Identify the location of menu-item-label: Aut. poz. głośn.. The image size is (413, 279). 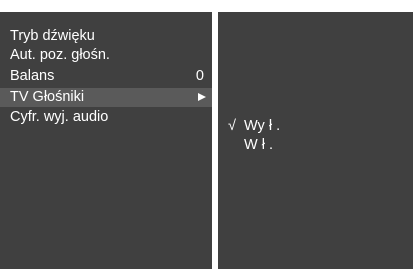
(60, 55).